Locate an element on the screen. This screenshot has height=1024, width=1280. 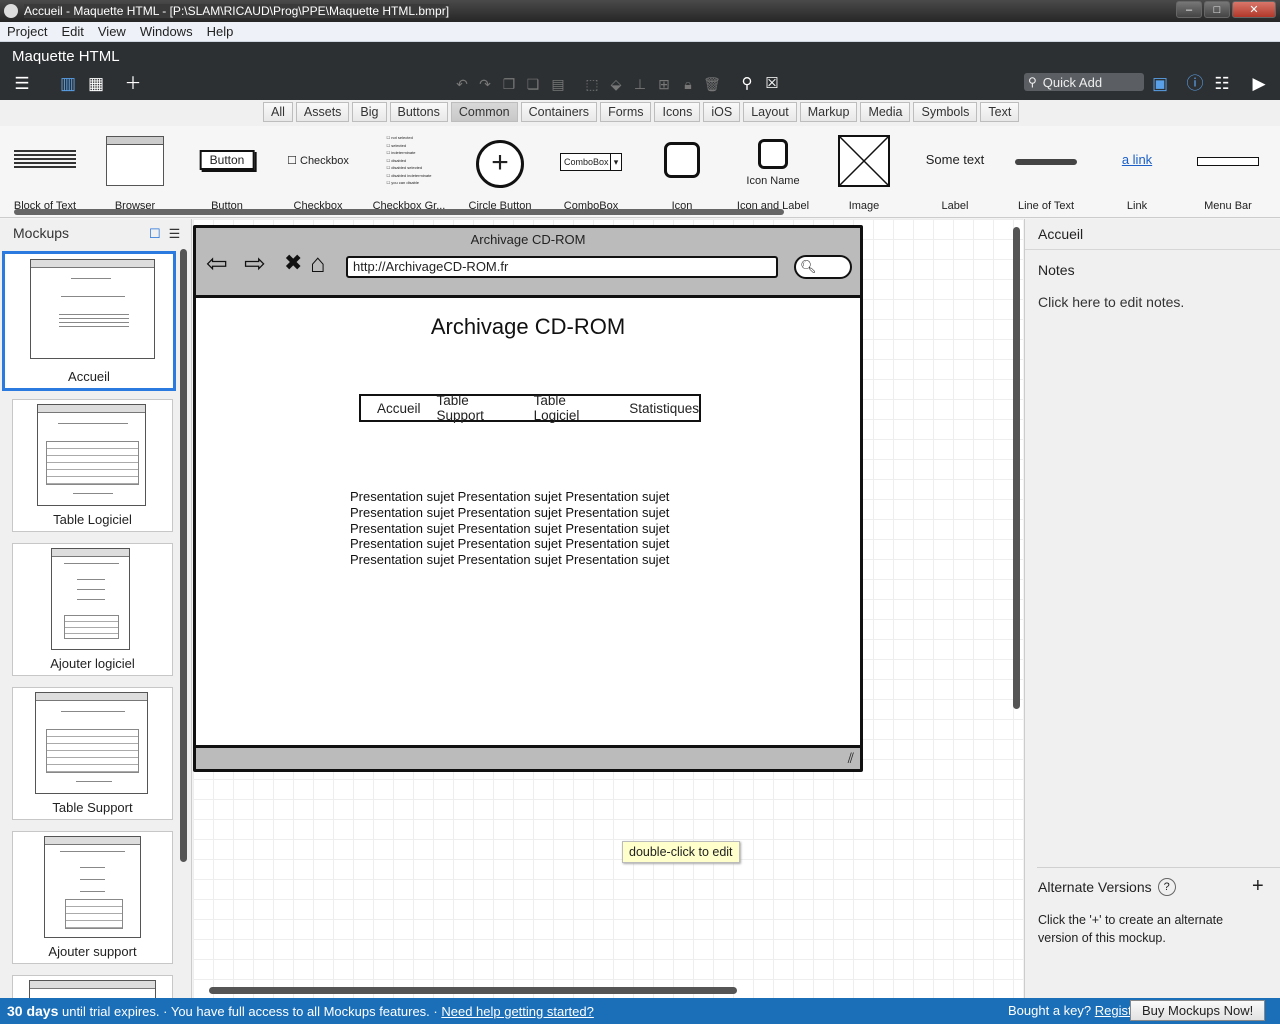
category-tab-common: Common is located at coordinates (484, 112).